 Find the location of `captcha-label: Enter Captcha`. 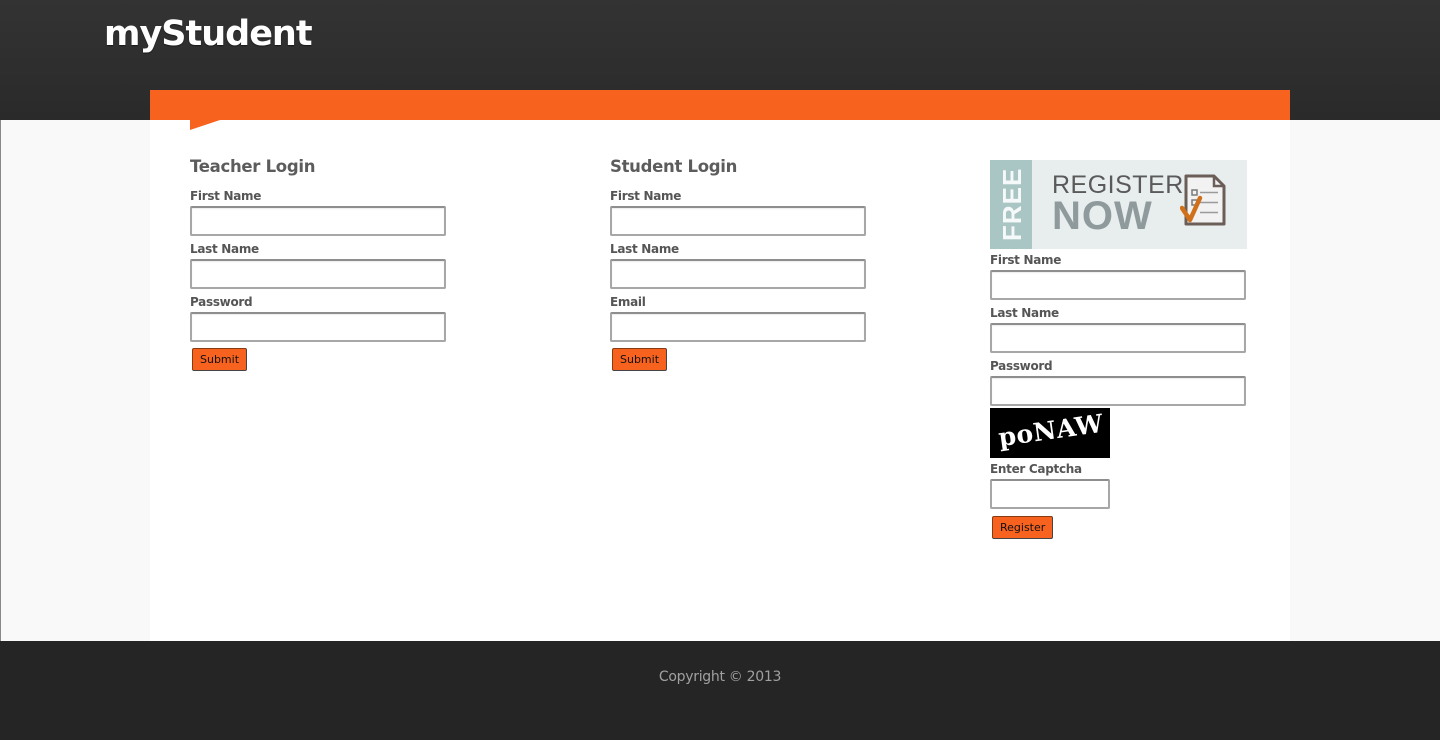

captcha-label: Enter Captcha is located at coordinates (1036, 469).